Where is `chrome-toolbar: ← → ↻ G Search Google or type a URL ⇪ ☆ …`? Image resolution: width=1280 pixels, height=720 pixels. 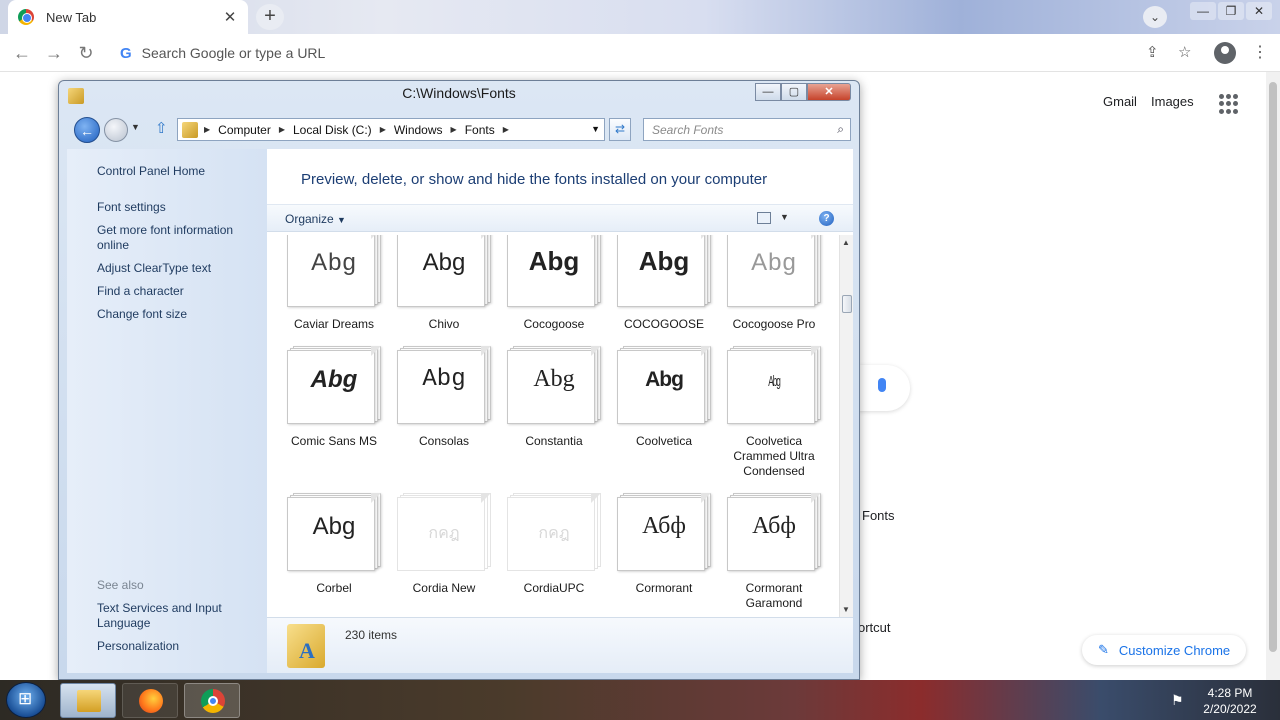 chrome-toolbar: ← → ↻ G Search Google or type a URL ⇪ ☆ … is located at coordinates (640, 53).